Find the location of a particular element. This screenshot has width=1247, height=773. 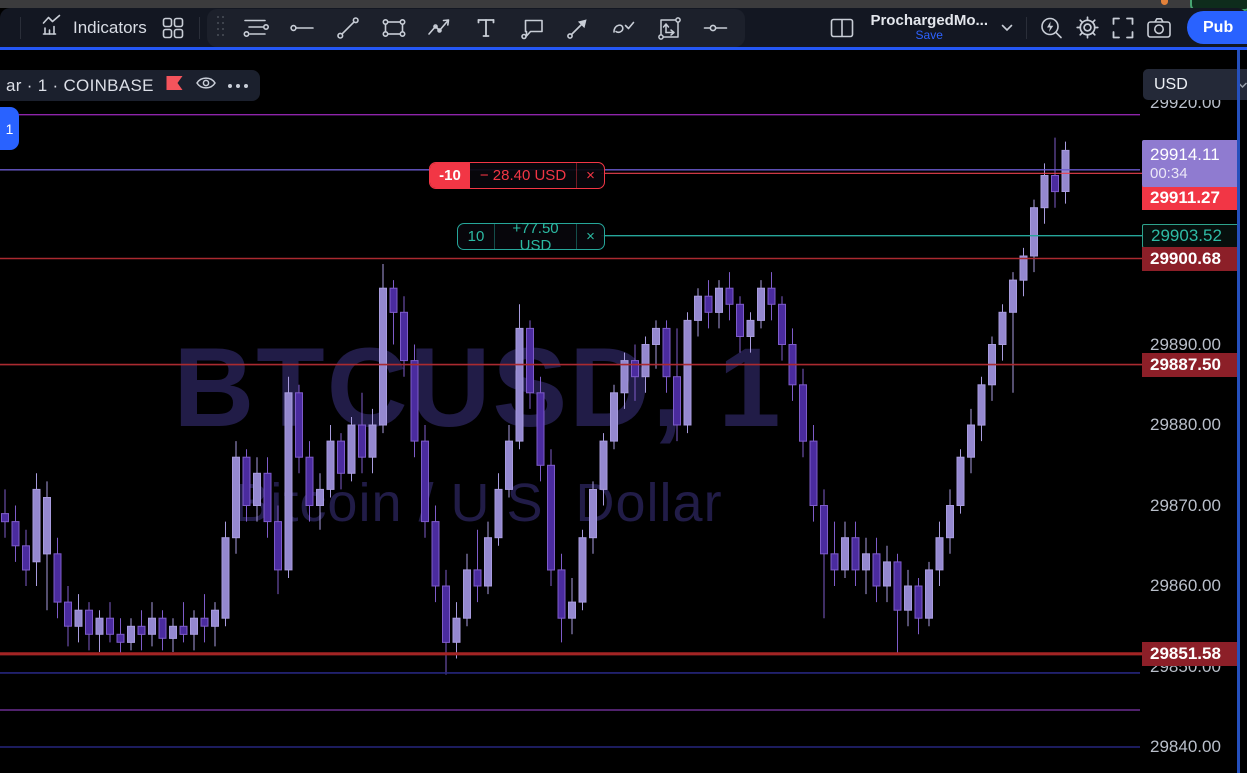

pattern-zigzag-tool is located at coordinates (440, 28).